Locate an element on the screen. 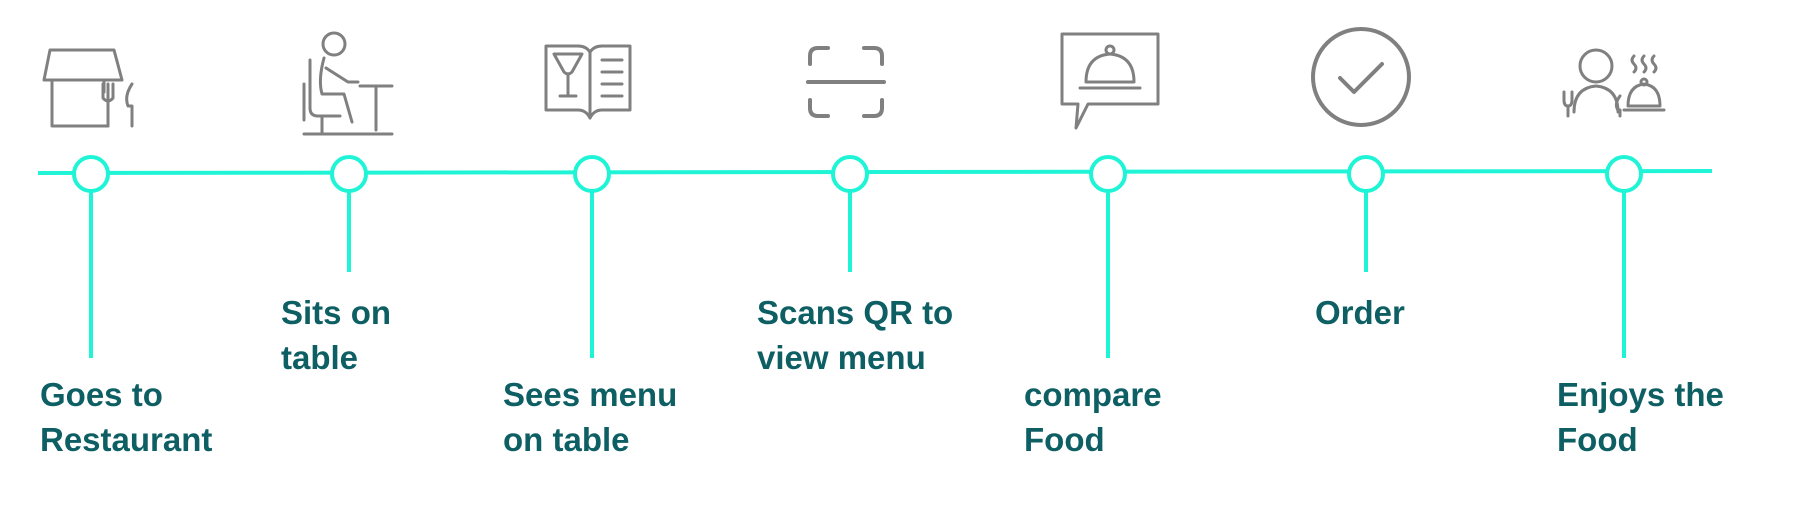 The image size is (1805, 514). restaurant-icon is located at coordinates (90, 88).